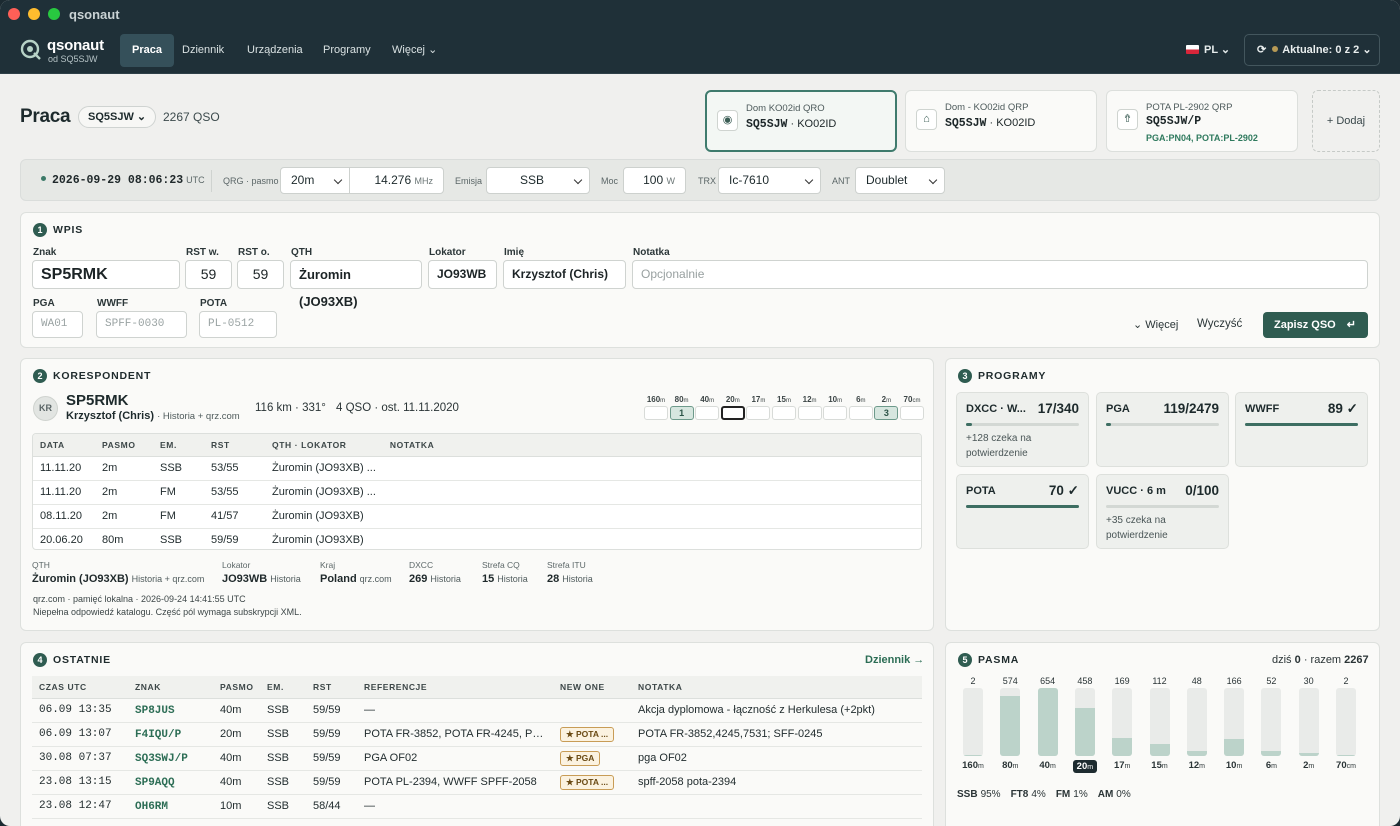 The height and width of the screenshot is (826, 1400). I want to click on column-header: DATA, so click(64, 445).